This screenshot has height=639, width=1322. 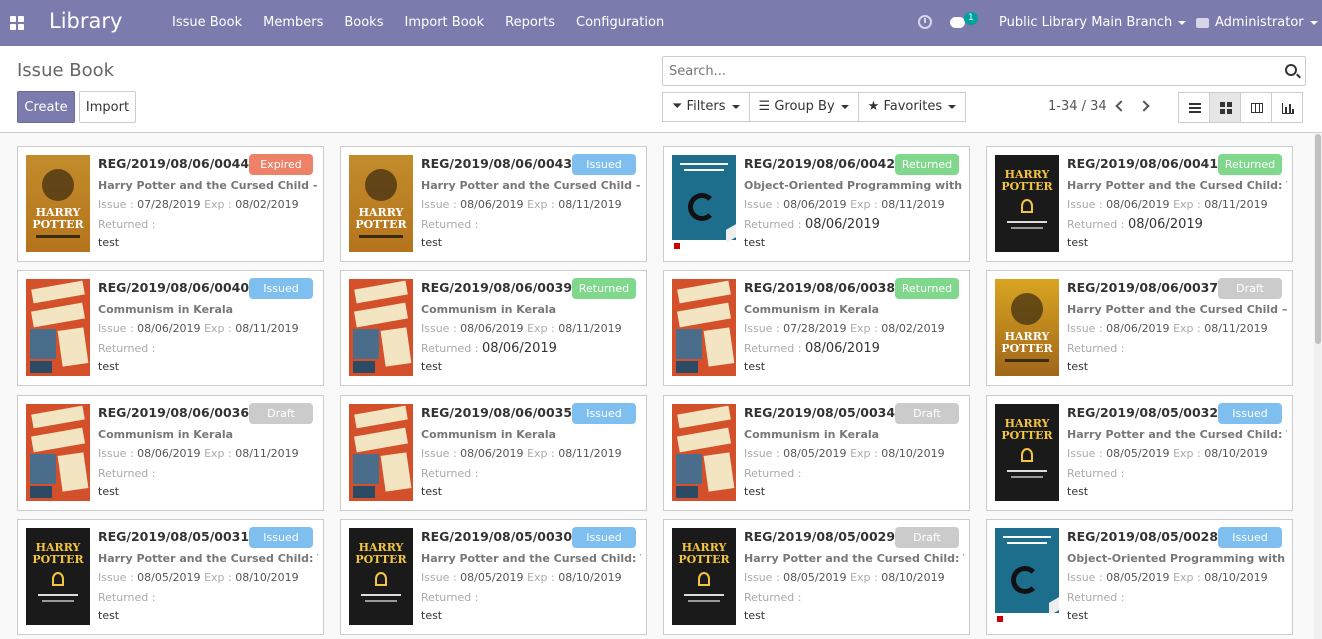 I want to click on messaging-chat-icon, so click(x=957, y=22).